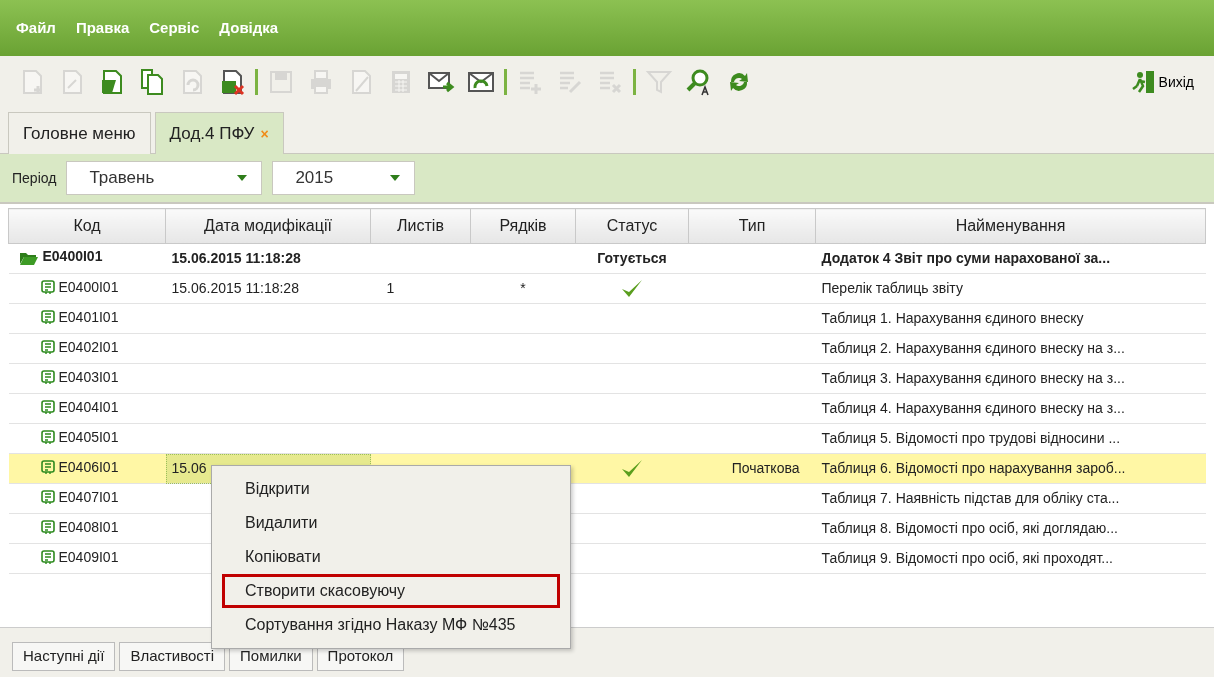 This screenshot has height=677, width=1214. I want to click on column-header: Рядків, so click(523, 226).